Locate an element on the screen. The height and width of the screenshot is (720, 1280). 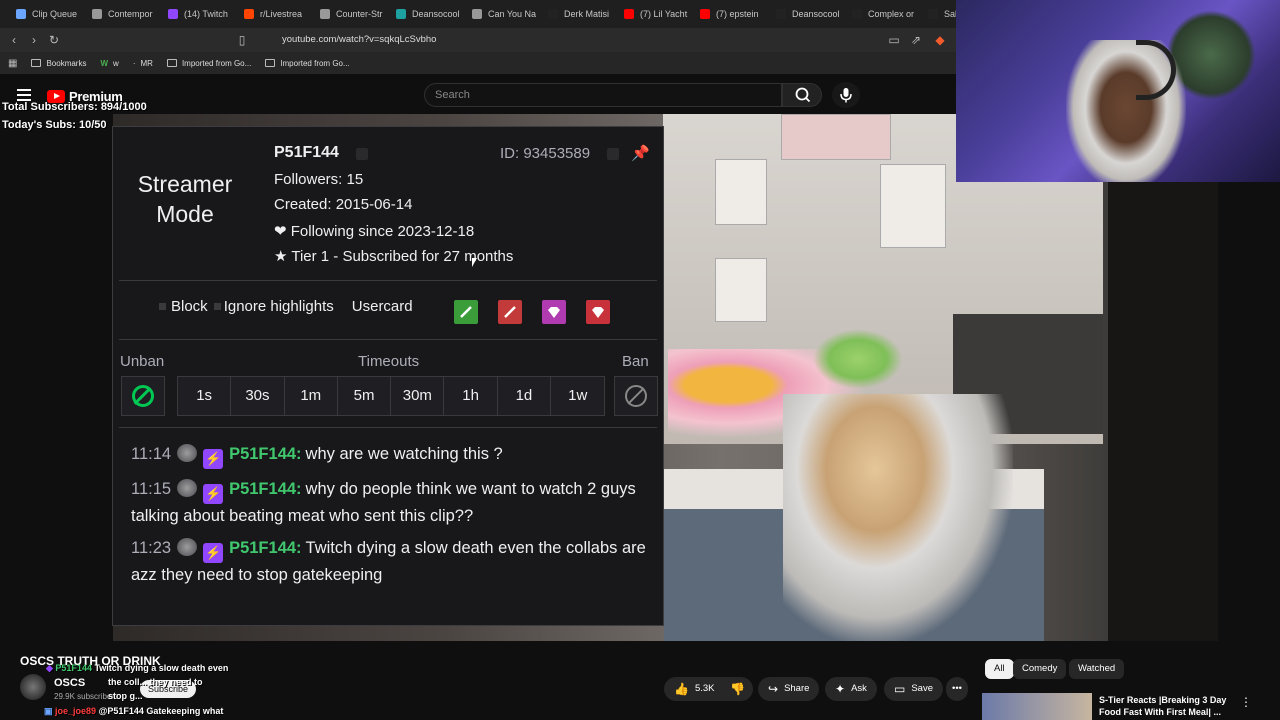
chat-message: 11:14 ⚡ P51F144: why are we watching this ? is located at coordinates (391, 455).